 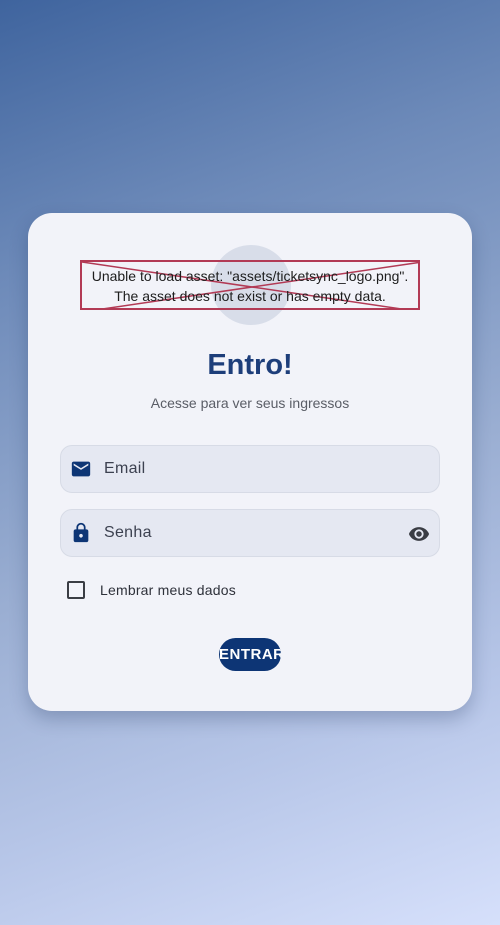 I want to click on page-title: Entro!, so click(x=250, y=365).